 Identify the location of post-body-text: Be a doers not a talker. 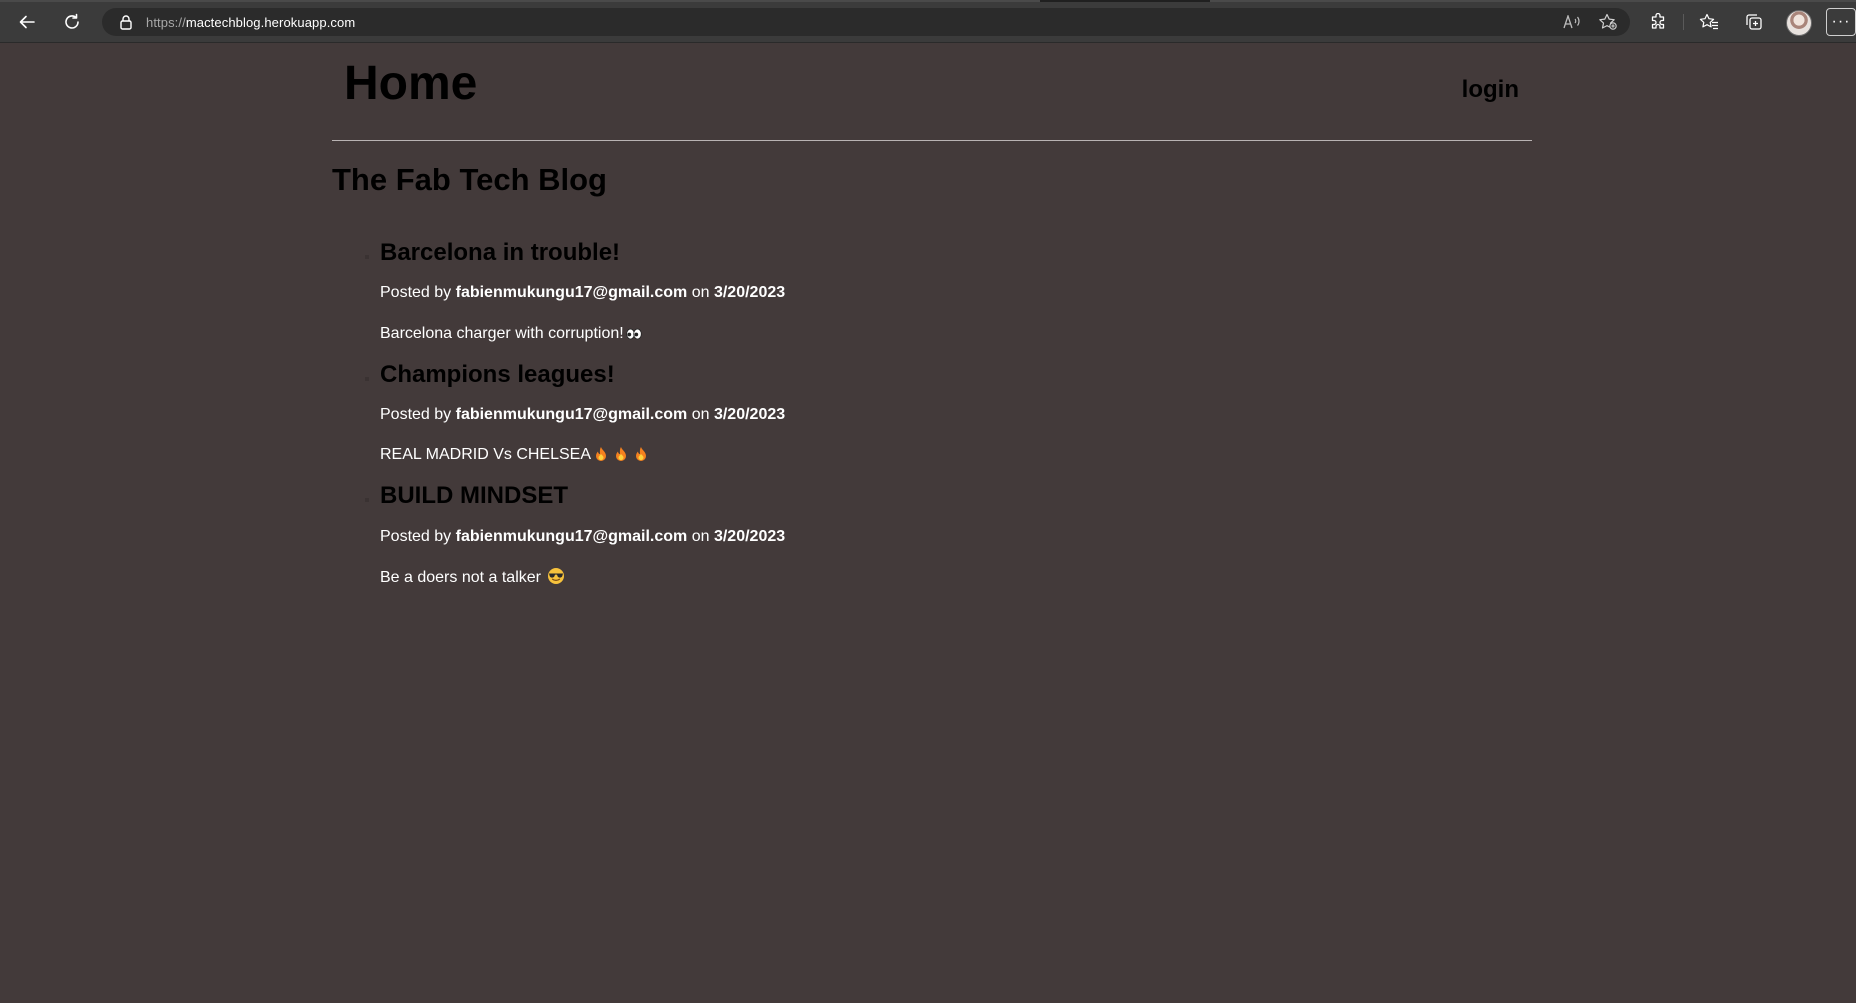
(460, 577).